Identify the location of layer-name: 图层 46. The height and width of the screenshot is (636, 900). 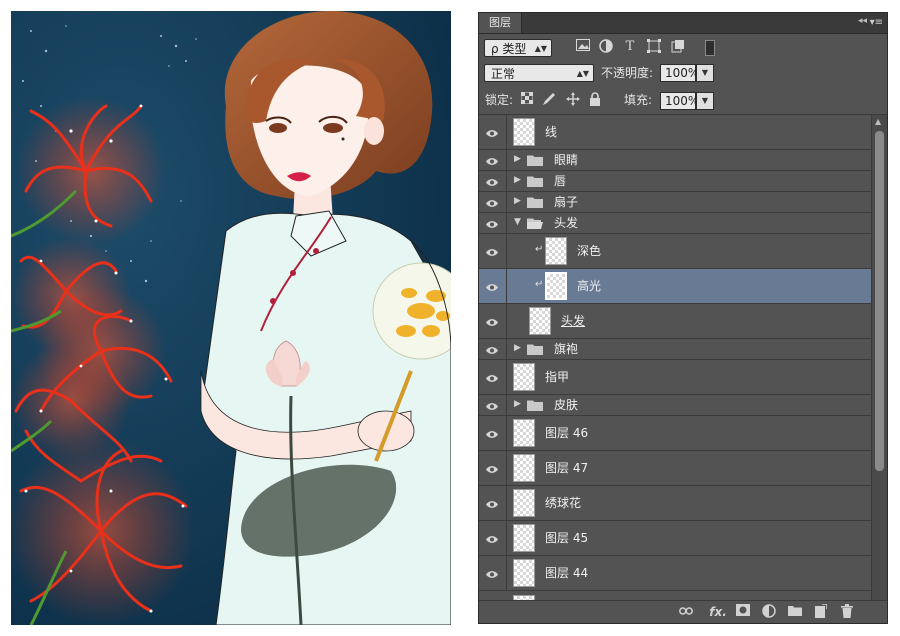
(567, 433).